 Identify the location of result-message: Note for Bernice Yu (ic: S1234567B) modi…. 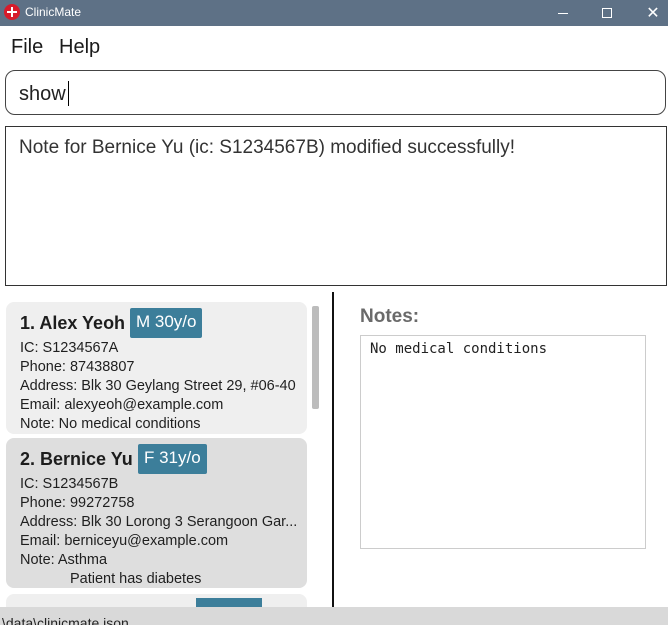
(267, 147).